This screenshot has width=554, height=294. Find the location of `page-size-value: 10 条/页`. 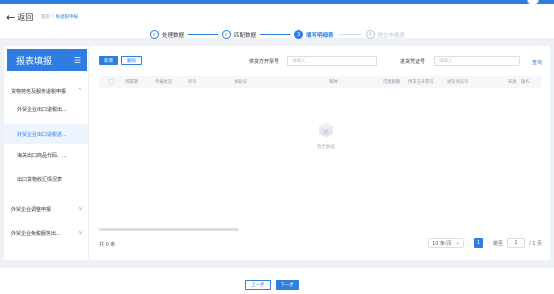

page-size-value: 10 条/页 is located at coordinates (442, 243).